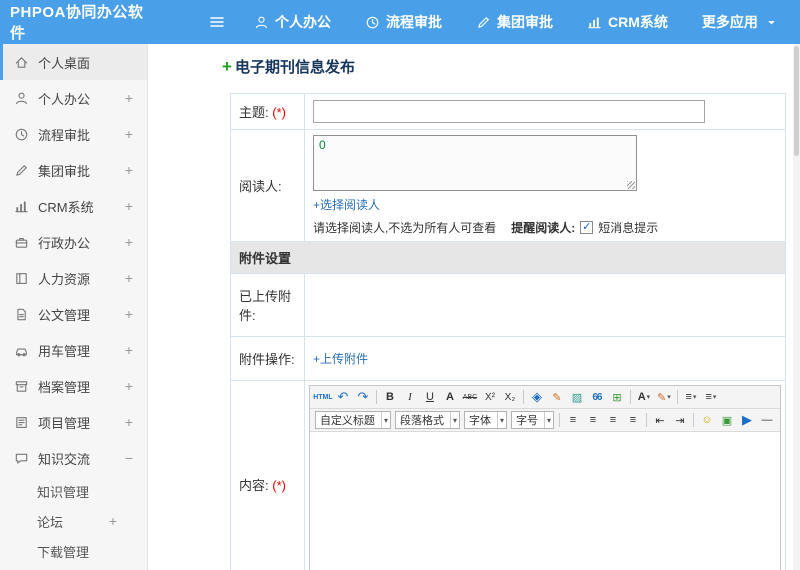  I want to click on format-painter-button: ✎, so click(557, 397).